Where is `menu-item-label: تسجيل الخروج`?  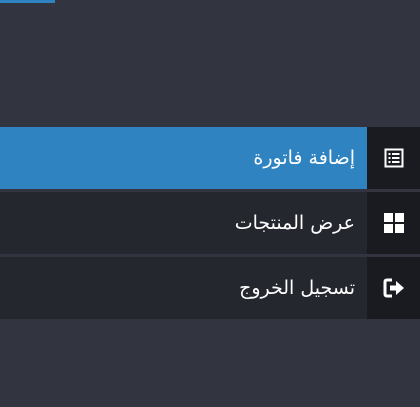
menu-item-label: تسجيل الخروج is located at coordinates (297, 288).